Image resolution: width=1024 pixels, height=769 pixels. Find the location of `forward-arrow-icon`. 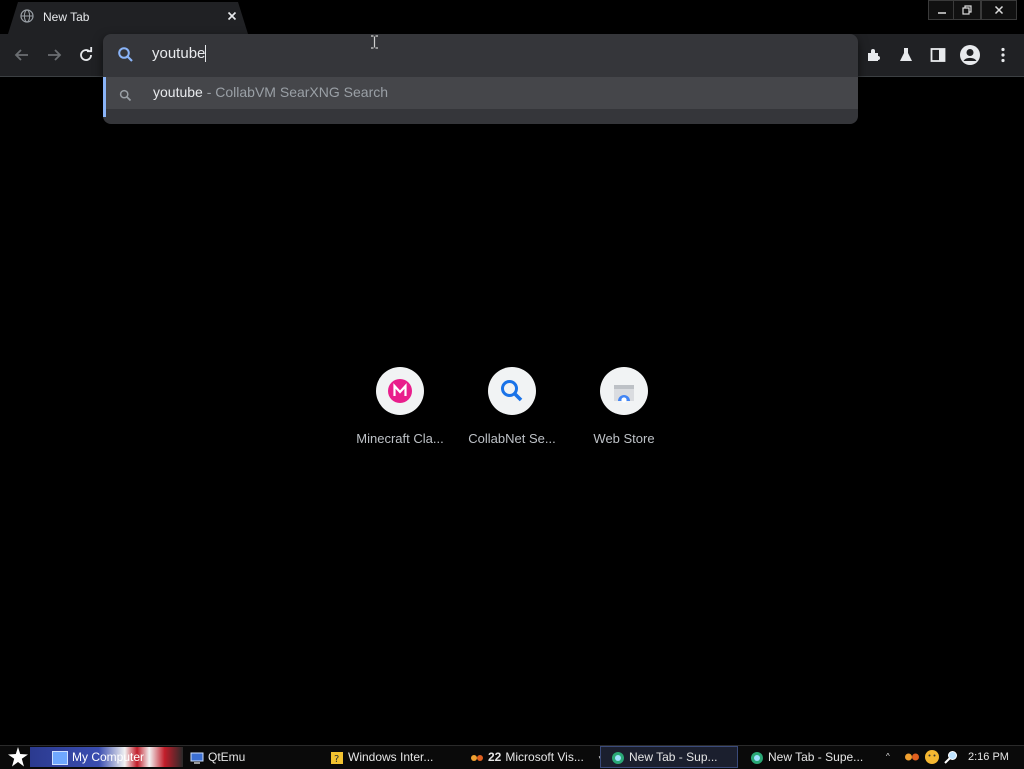

forward-arrow-icon is located at coordinates (54, 55).